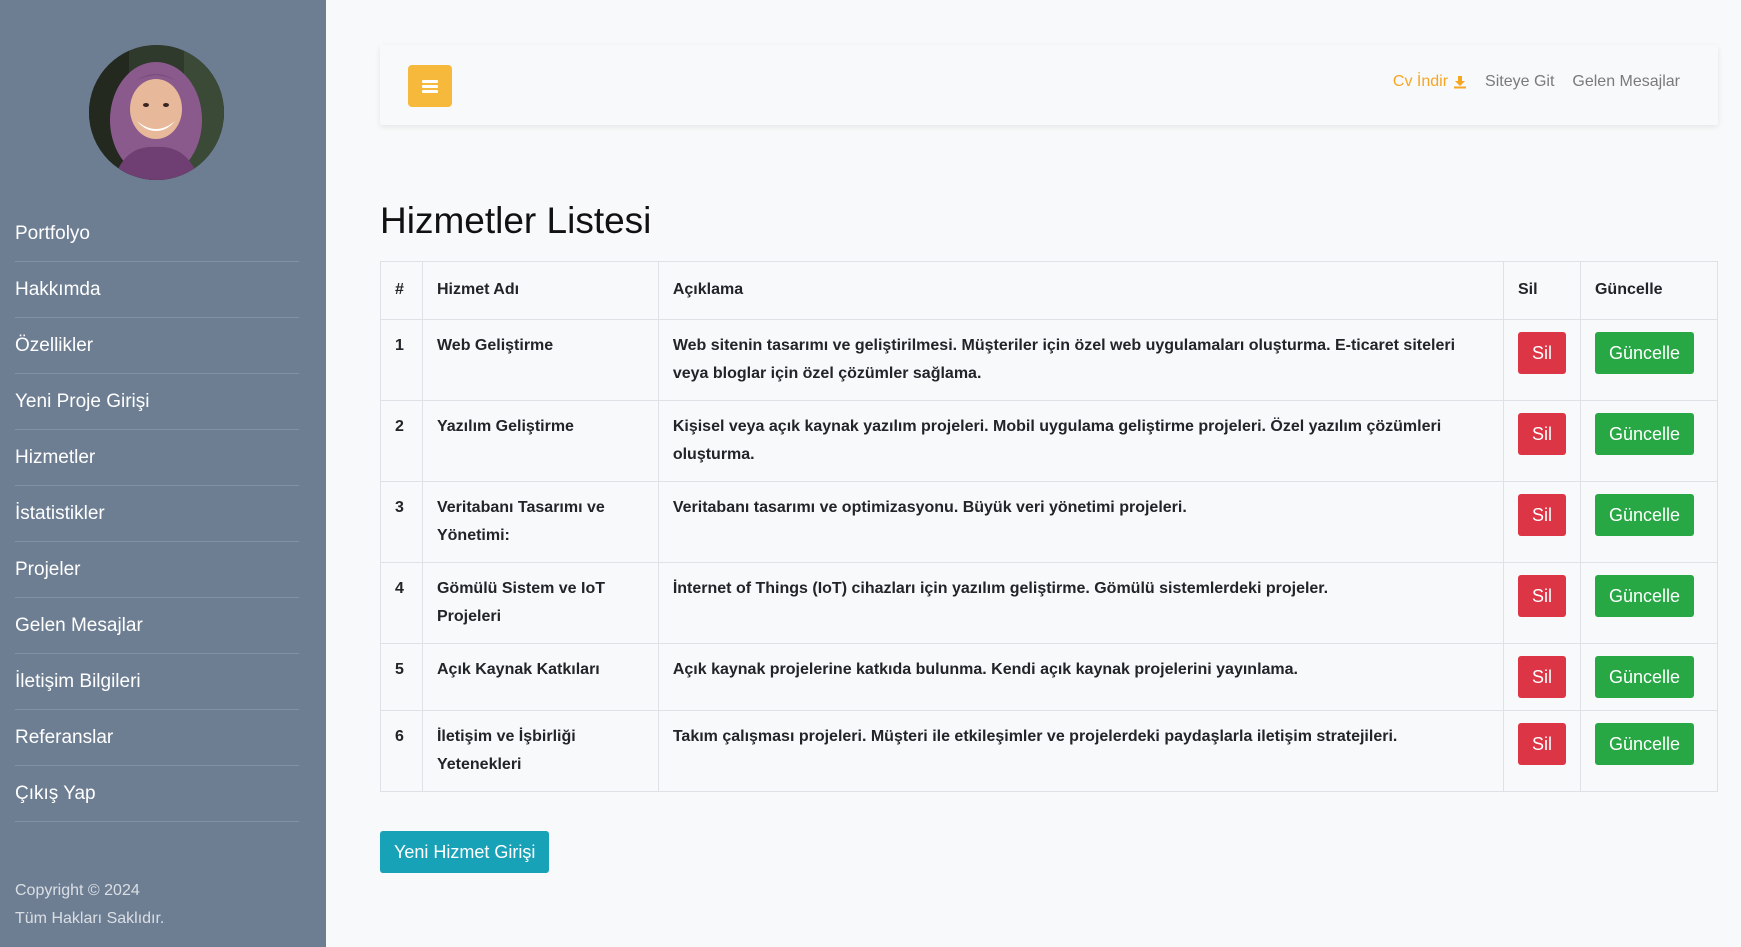  Describe the element at coordinates (157, 290) in the screenshot. I see `sidebar-item-hakkimda: Hakkımda` at that location.